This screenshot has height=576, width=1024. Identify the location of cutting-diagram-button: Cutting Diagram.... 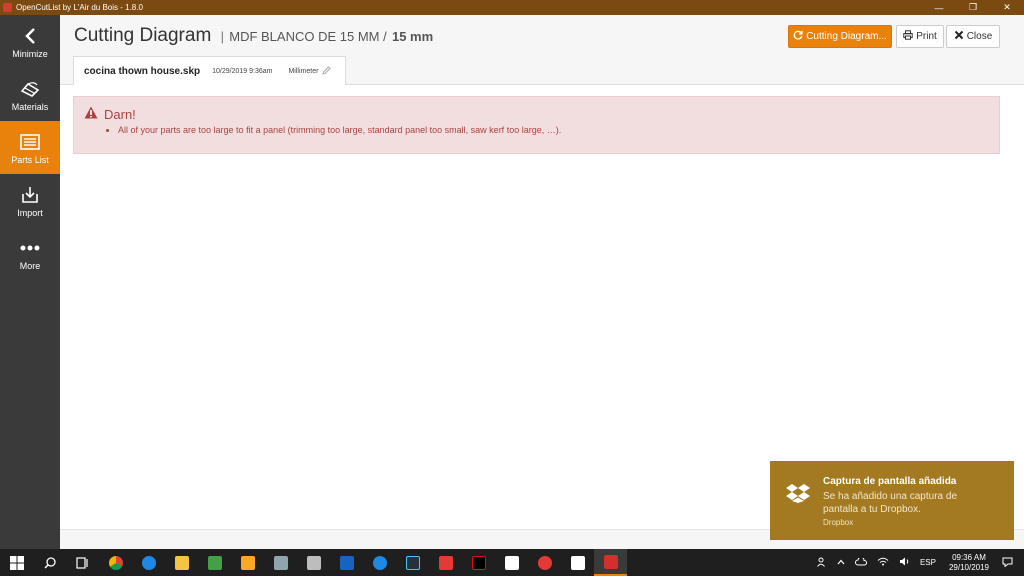
(840, 36).